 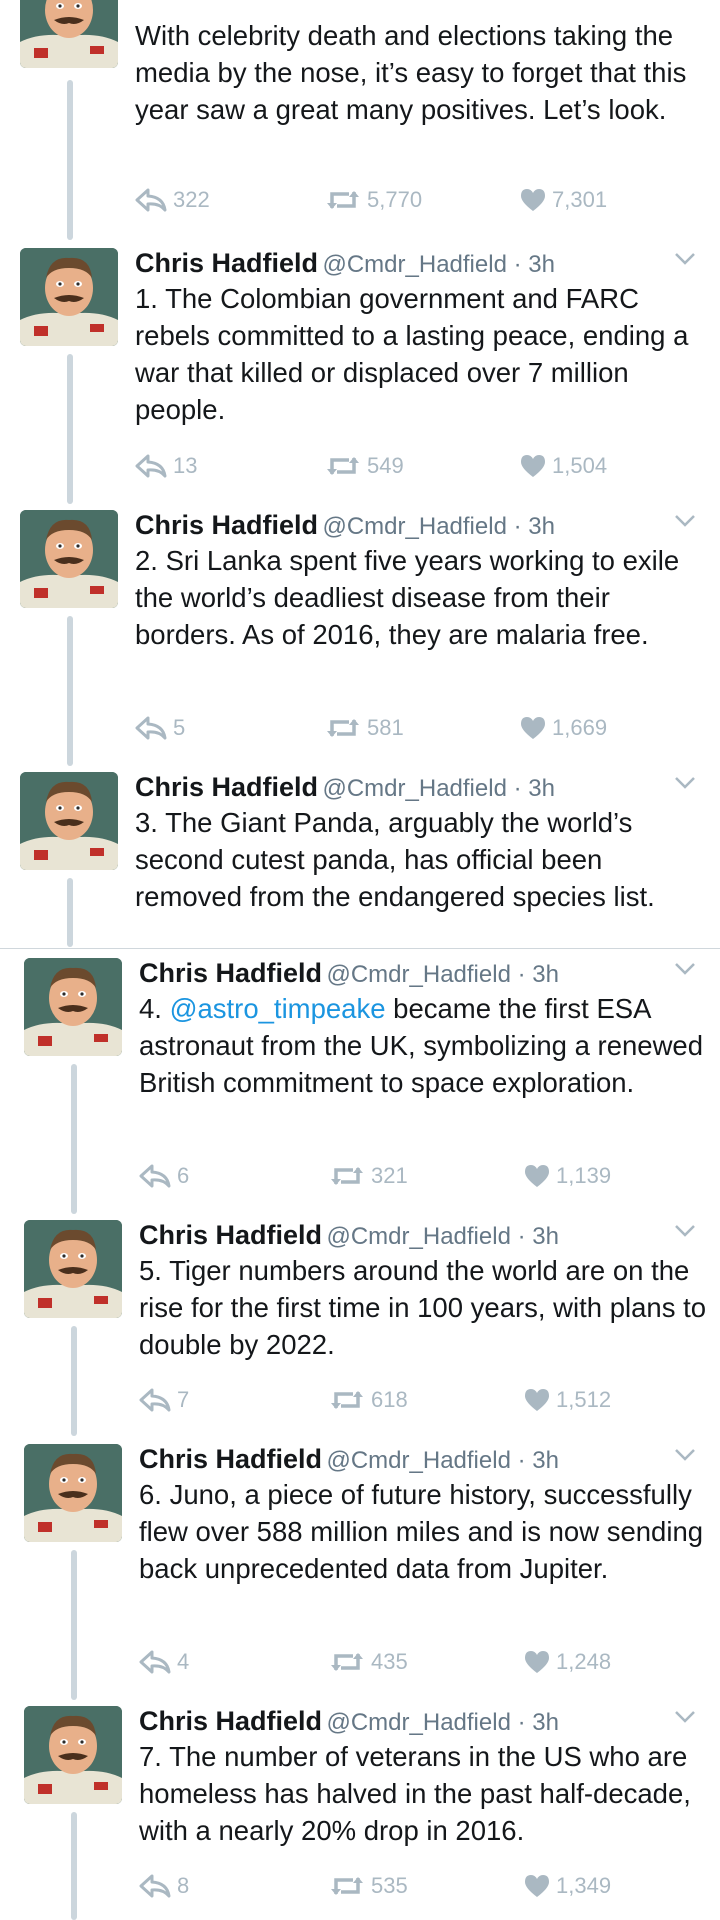 What do you see at coordinates (185, 465) in the screenshot?
I see `reply-count: 13` at bounding box center [185, 465].